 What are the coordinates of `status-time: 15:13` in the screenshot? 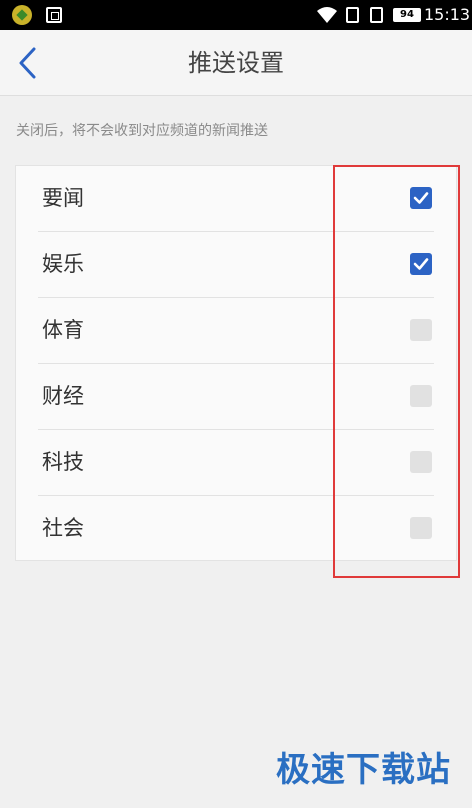 It's located at (447, 14).